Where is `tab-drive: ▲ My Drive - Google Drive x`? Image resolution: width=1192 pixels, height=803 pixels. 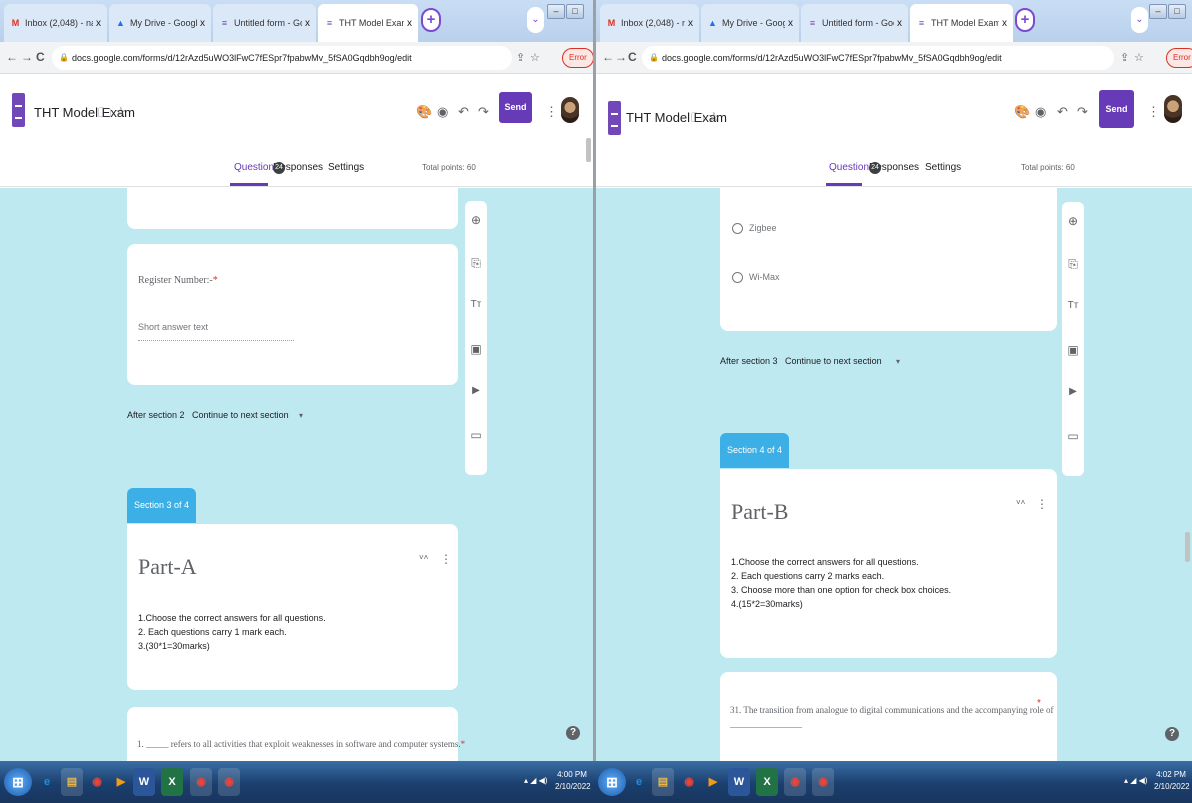
tab-drive: ▲ My Drive - Google Drive x is located at coordinates (750, 23).